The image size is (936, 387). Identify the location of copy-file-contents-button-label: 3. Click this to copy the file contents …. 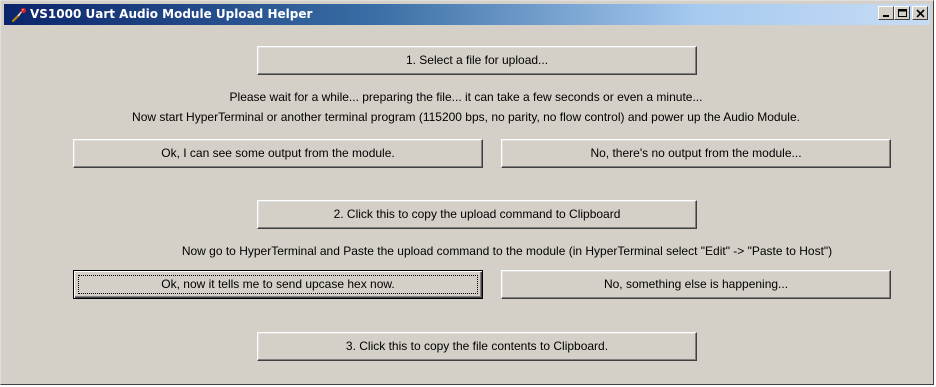
(477, 346).